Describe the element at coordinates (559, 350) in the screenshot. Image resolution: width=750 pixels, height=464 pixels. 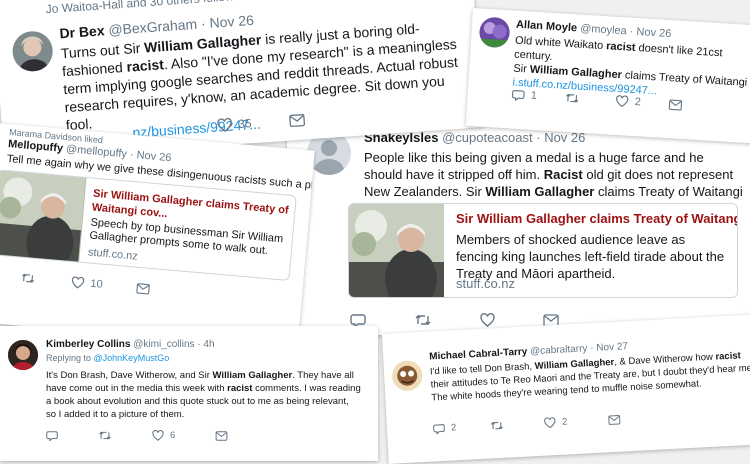
I see `author-handle: @cabraltarry` at that location.